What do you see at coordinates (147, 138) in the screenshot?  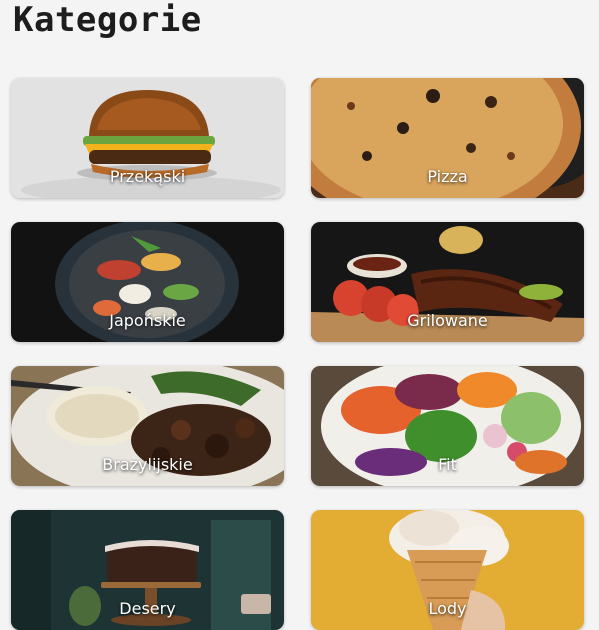 I see `category-card-przekaski: Przekąski` at bounding box center [147, 138].